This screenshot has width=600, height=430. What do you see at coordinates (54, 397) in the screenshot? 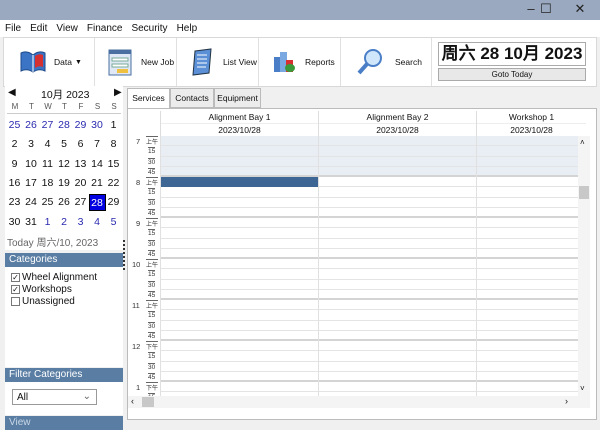
I see `filter-categories-select: All ⌄` at bounding box center [54, 397].